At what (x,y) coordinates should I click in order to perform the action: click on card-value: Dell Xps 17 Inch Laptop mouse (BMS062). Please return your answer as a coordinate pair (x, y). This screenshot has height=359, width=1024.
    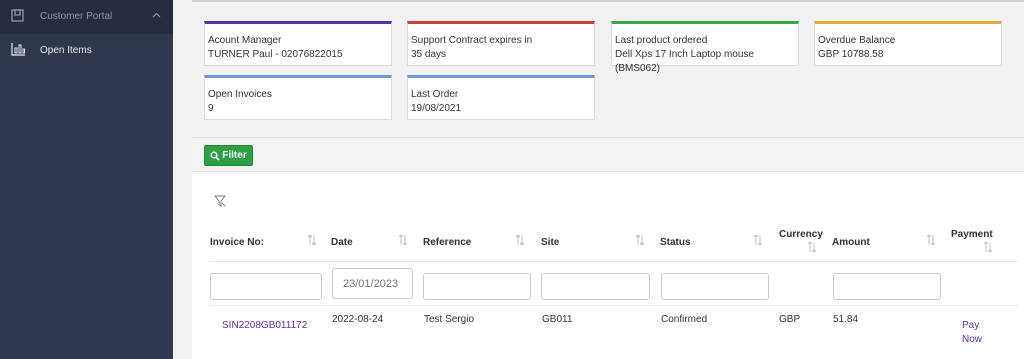
    Looking at the image, I should click on (684, 61).